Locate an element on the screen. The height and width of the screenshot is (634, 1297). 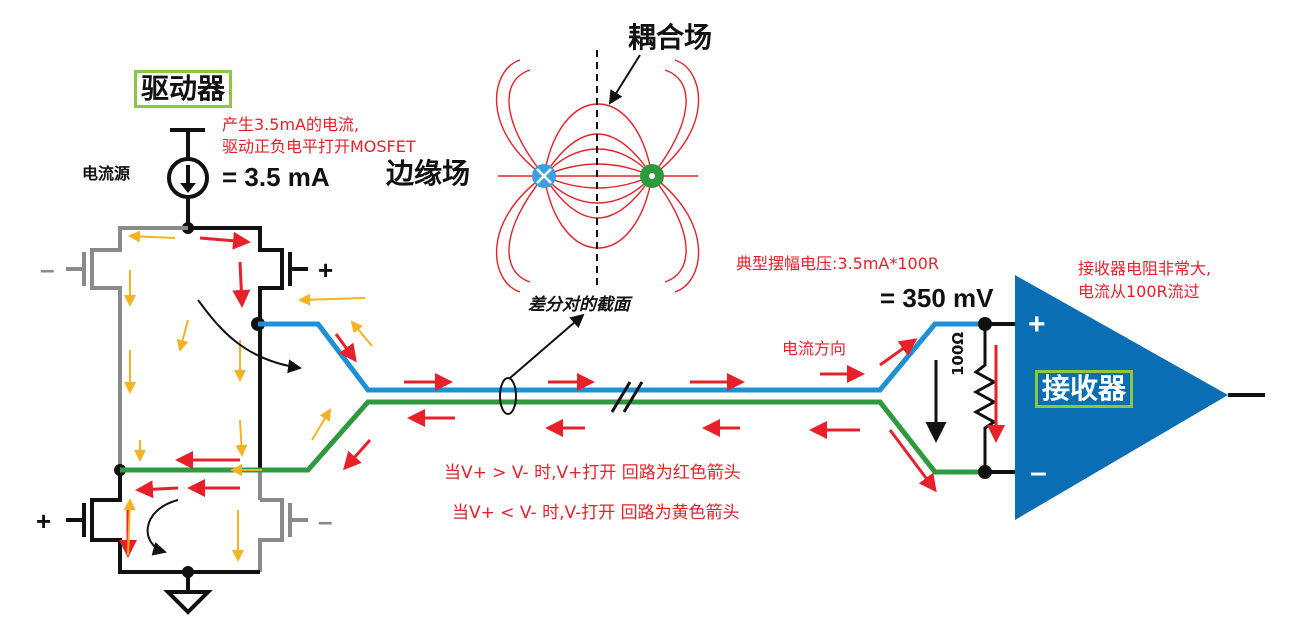
receiver-minus: – is located at coordinates (1038, 472).